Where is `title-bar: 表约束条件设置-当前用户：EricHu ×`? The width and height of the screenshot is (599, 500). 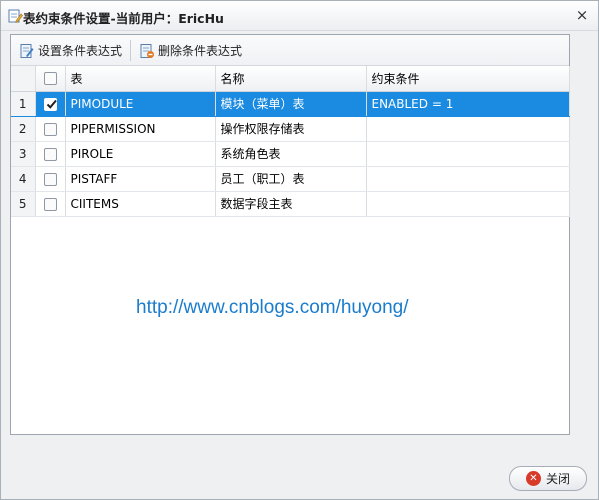 title-bar: 表约束条件设置-当前用户：EricHu × is located at coordinates (299, 16).